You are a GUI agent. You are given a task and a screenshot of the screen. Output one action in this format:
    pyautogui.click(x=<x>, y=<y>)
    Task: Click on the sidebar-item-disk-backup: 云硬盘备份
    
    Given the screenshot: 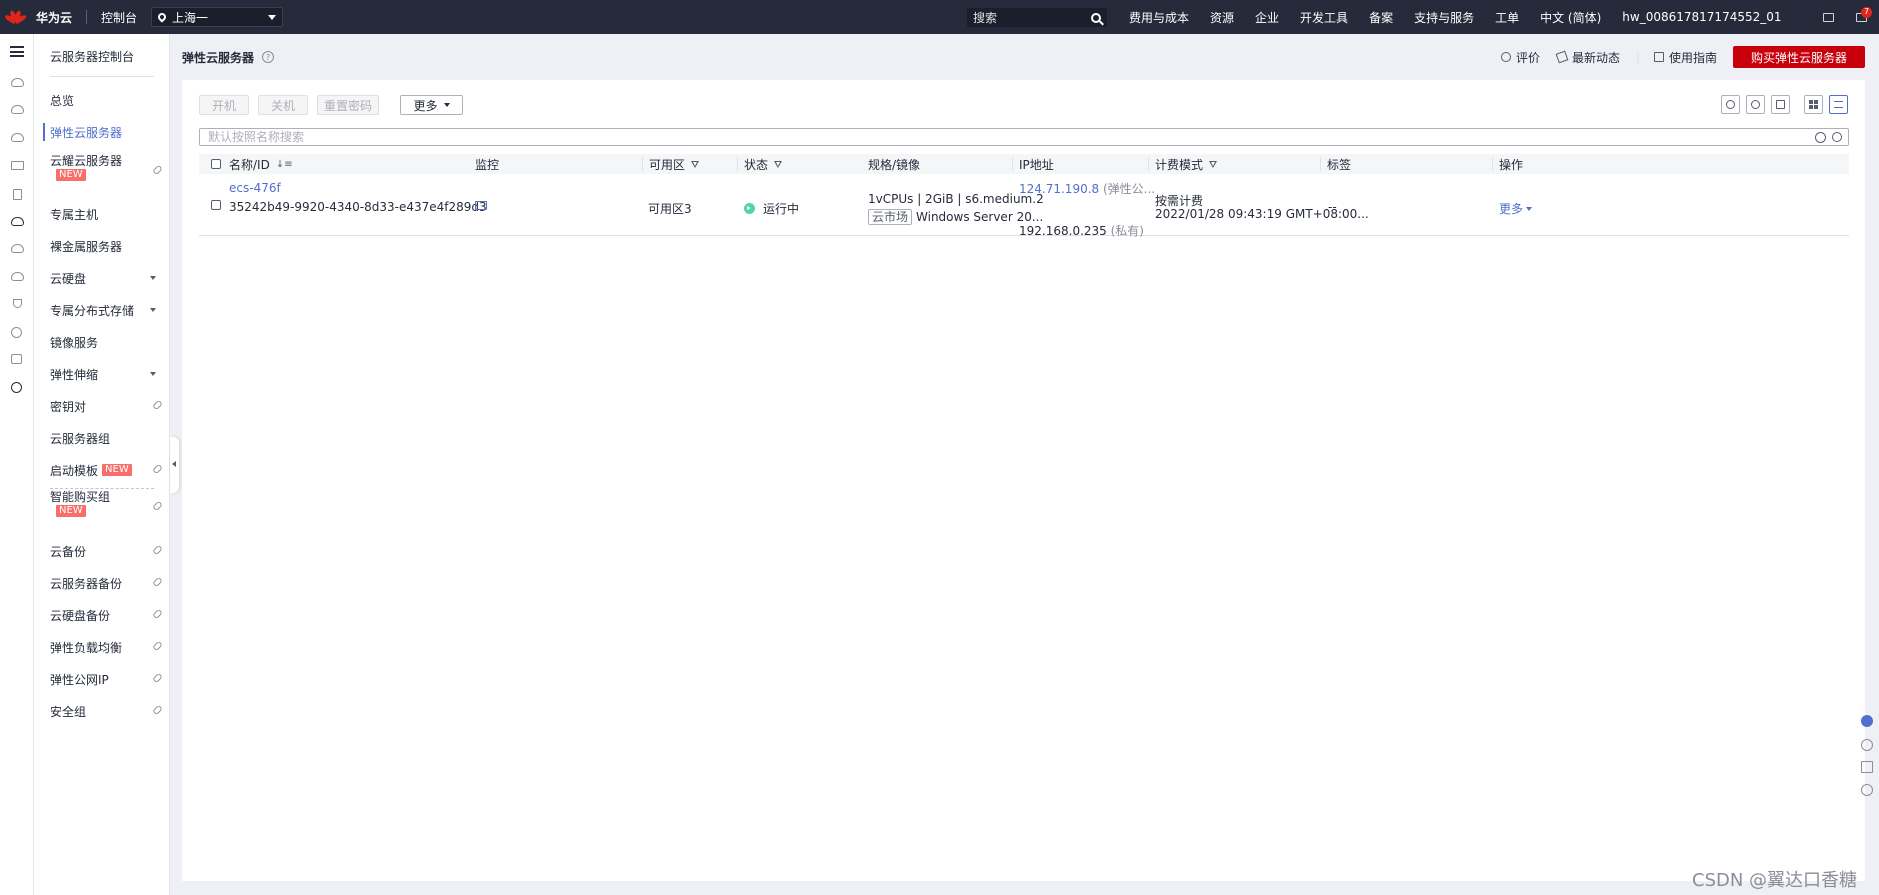 What is the action you would take?
    pyautogui.click(x=109, y=615)
    